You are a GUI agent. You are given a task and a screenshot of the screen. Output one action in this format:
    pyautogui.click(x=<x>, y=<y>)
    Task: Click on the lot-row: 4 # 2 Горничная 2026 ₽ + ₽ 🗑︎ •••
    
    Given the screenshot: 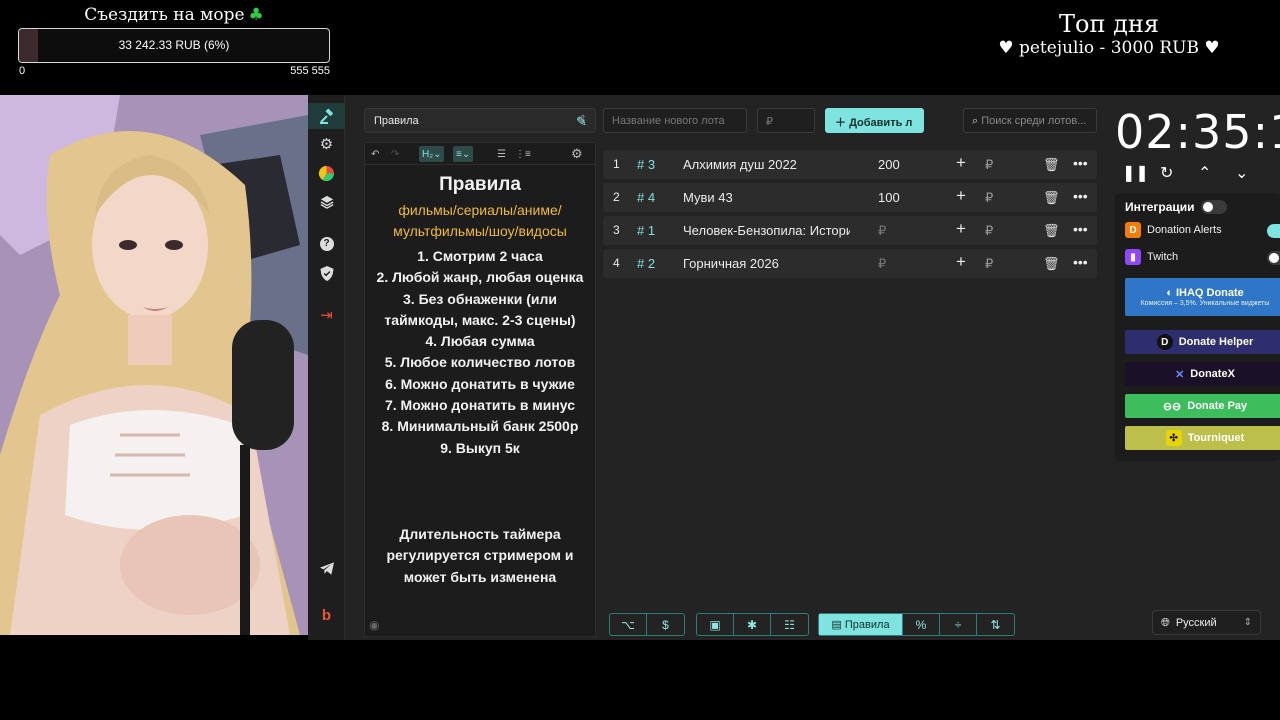 What is the action you would take?
    pyautogui.click(x=850, y=263)
    